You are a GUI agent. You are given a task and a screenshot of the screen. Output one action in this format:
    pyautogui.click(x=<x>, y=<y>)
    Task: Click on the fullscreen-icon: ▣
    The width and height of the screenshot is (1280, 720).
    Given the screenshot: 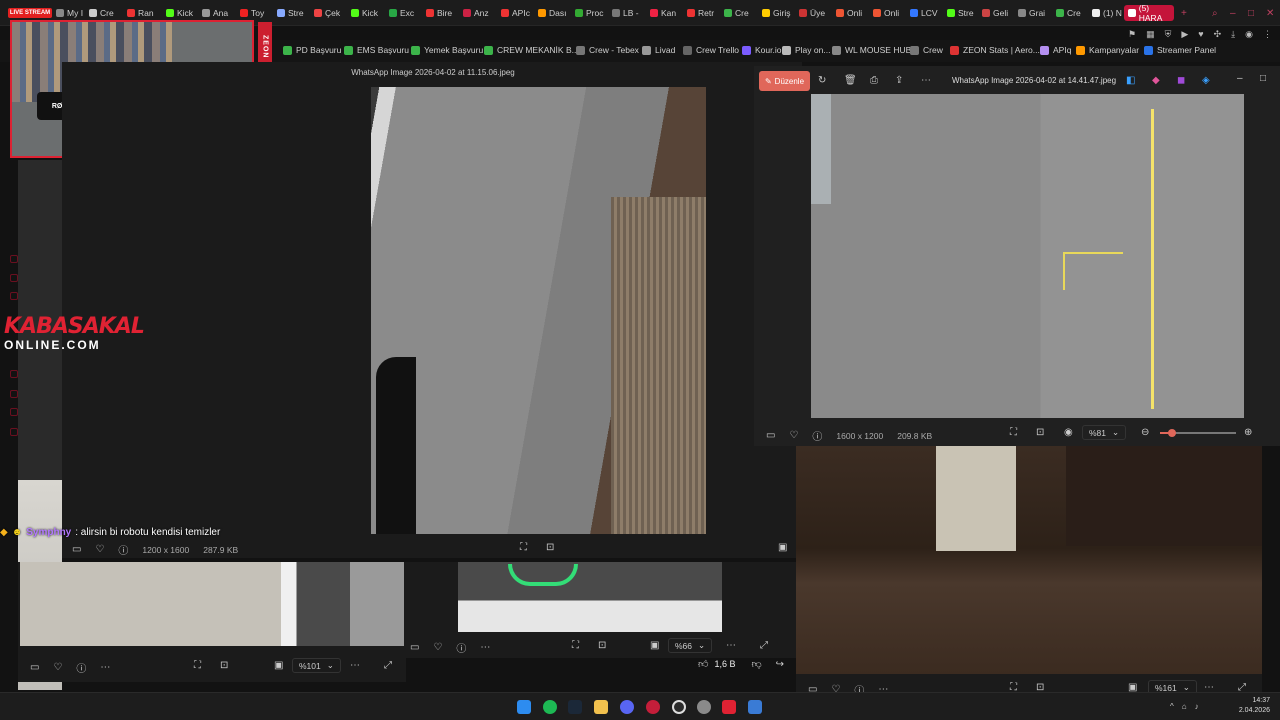 What is the action you would take?
    pyautogui.click(x=782, y=547)
    